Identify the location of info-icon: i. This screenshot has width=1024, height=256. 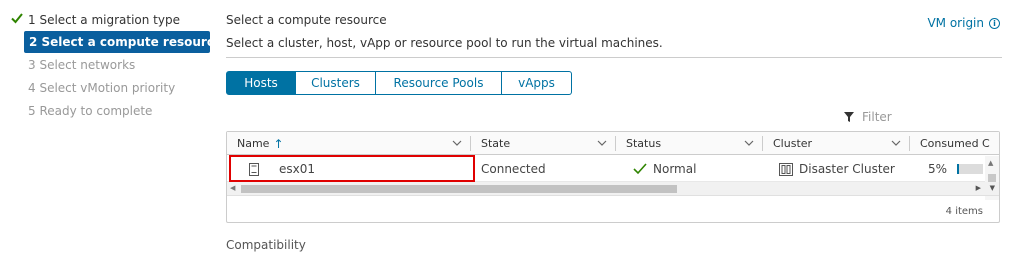
(994, 23).